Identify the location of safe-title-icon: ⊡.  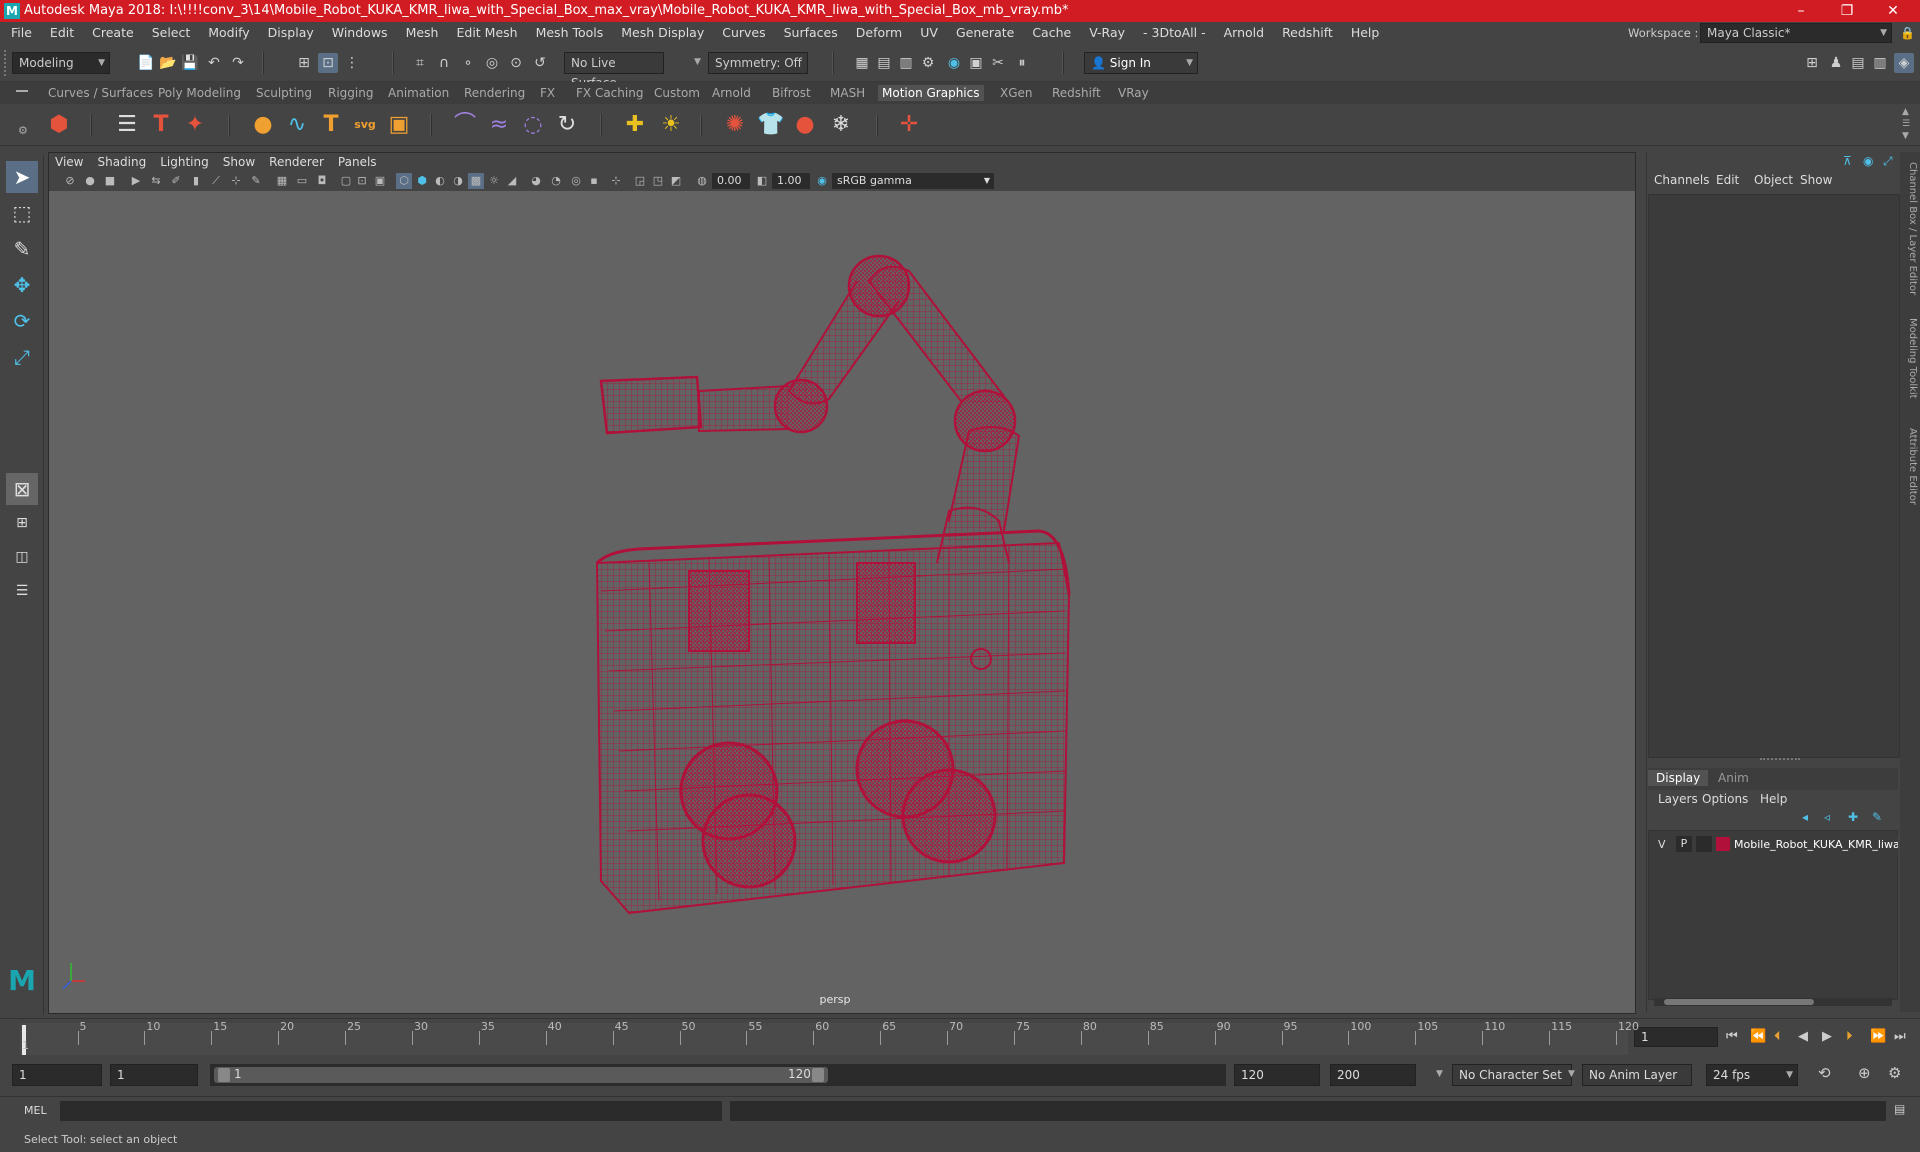
(362, 181).